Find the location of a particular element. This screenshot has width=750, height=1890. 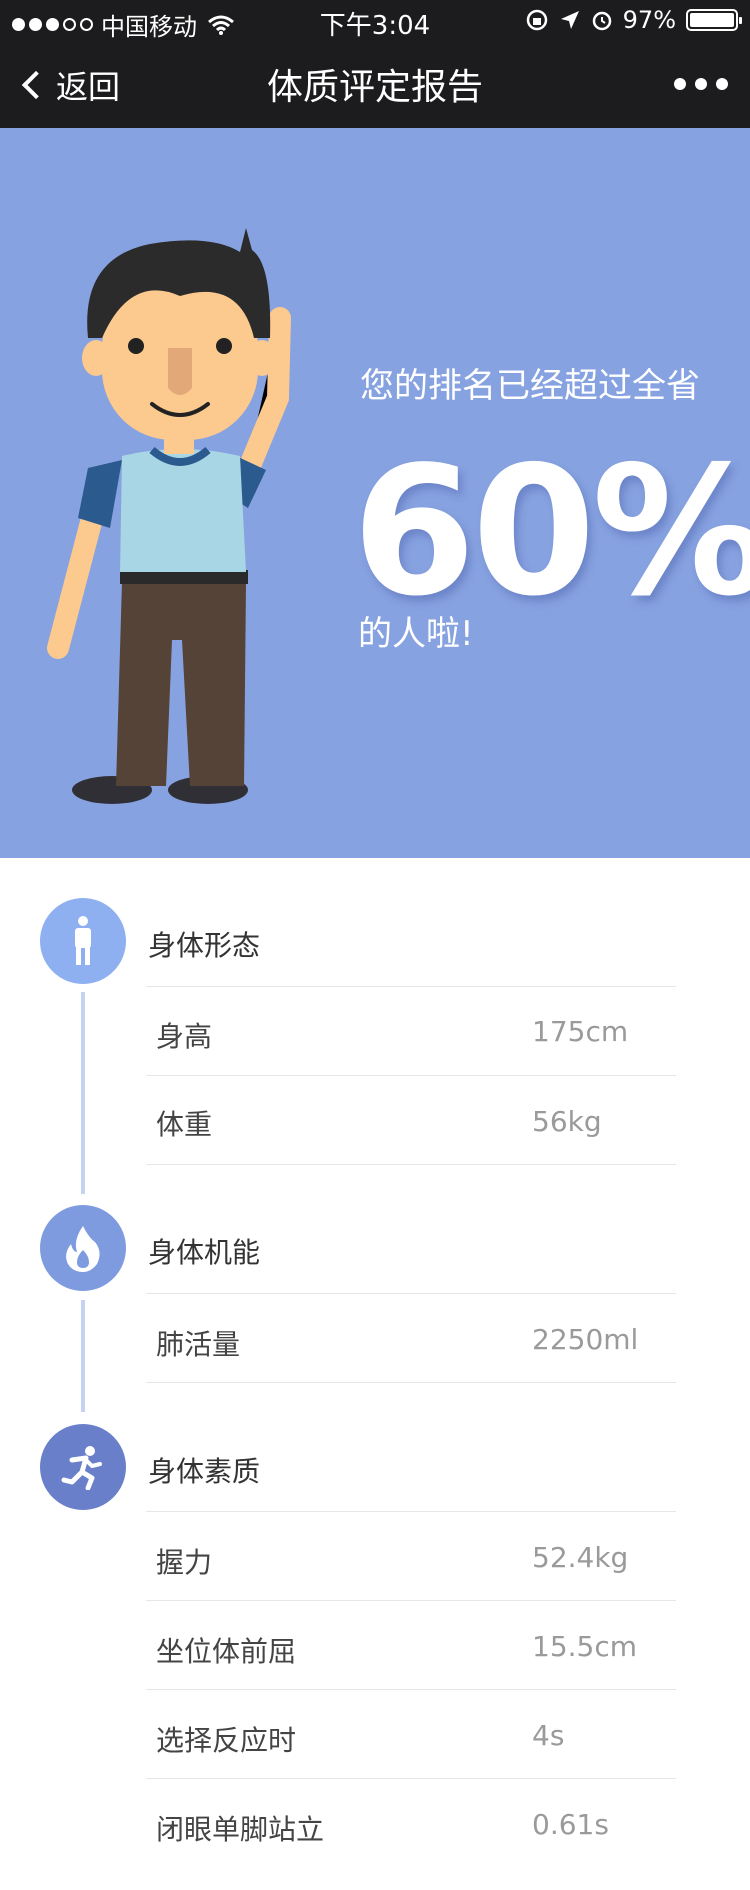

metric-value: 56kg is located at coordinates (567, 1121).